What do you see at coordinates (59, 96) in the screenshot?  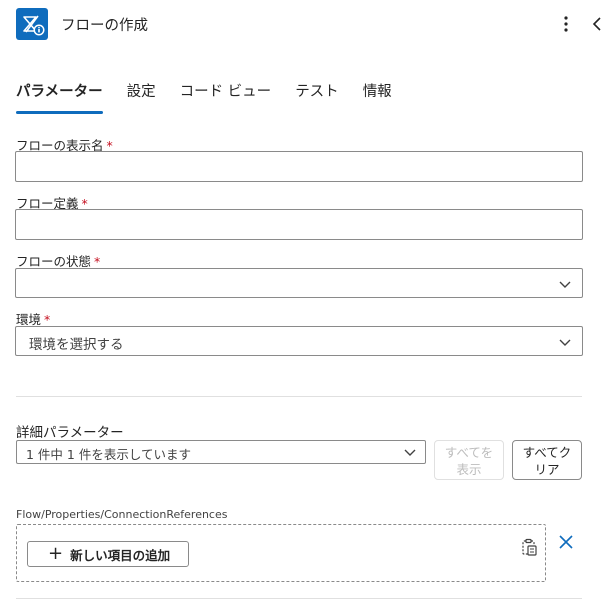 I see `tab-parameters: パラメーター` at bounding box center [59, 96].